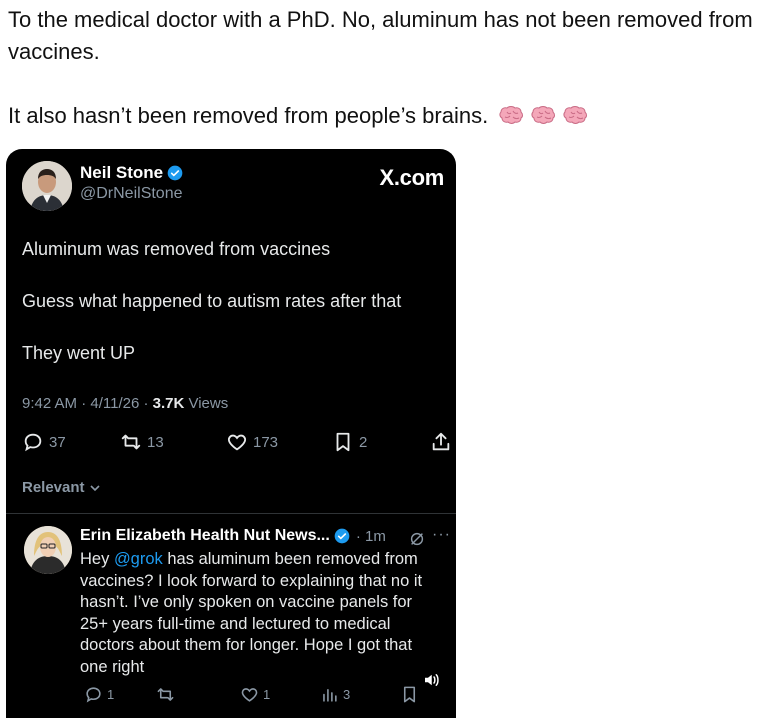  I want to click on more-options-icon: ···, so click(441, 535).